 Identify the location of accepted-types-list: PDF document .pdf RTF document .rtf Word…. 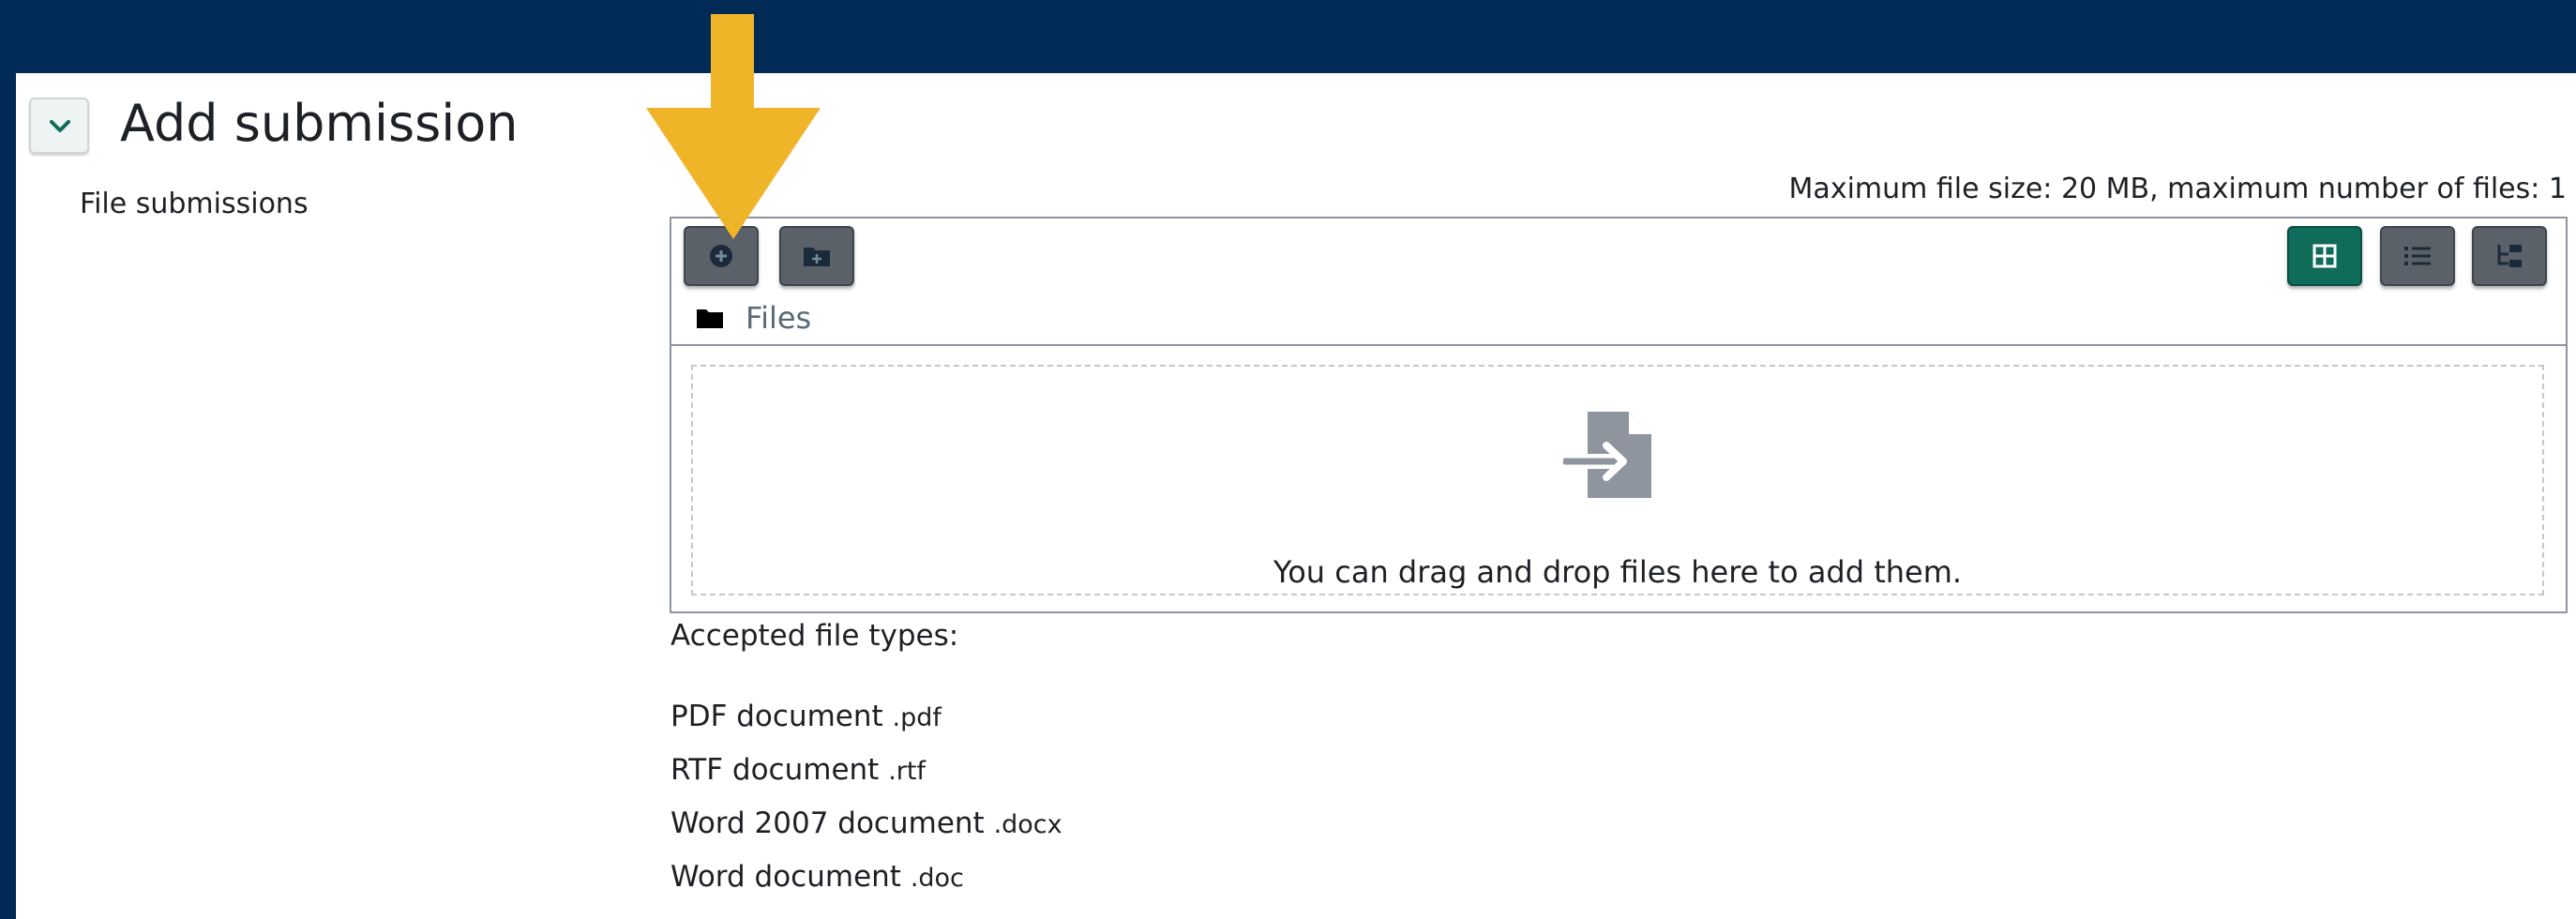
(866, 807).